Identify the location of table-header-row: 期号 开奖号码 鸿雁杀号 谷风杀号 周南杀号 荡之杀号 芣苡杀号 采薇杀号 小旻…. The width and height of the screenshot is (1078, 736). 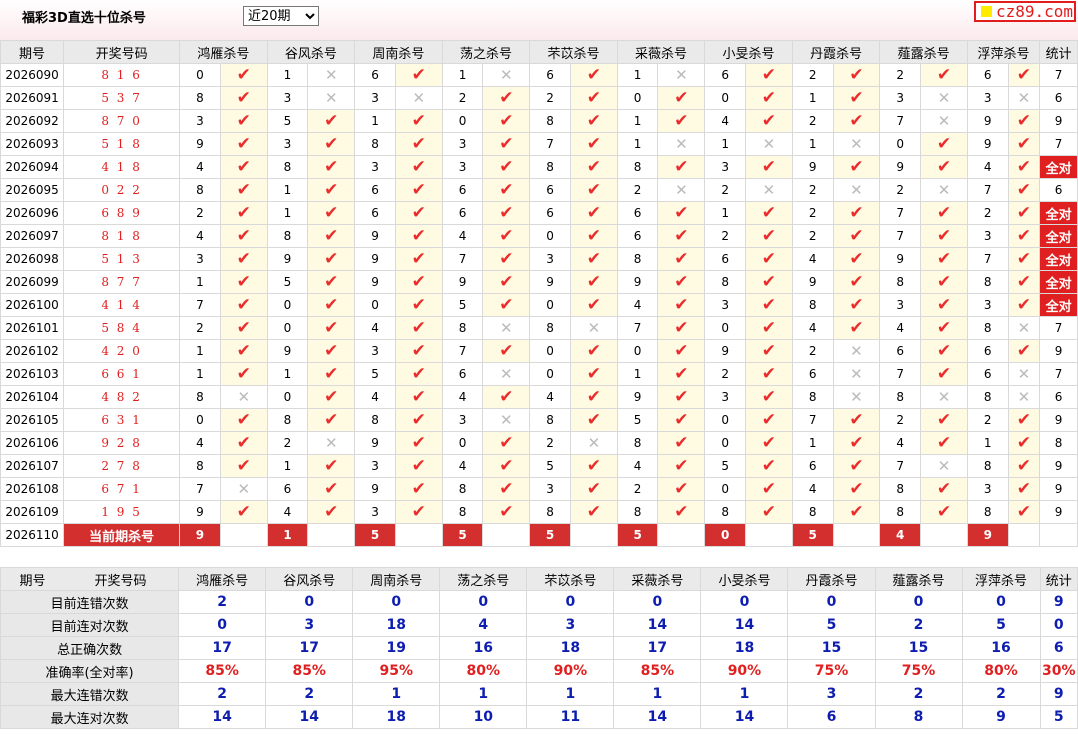
(539, 52).